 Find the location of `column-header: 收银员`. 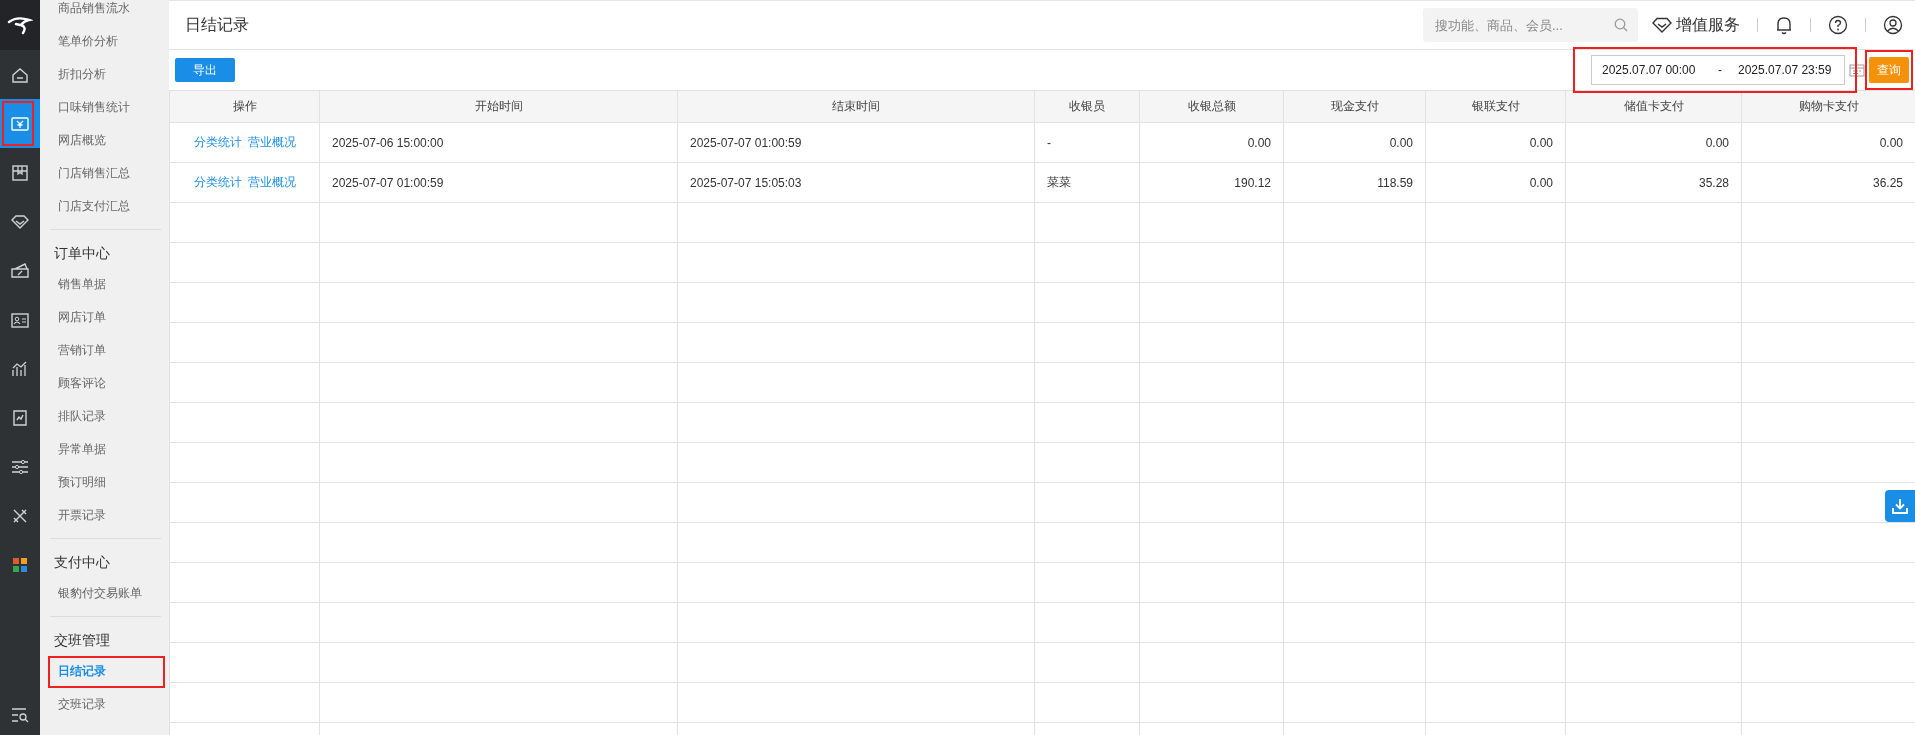

column-header: 收银员 is located at coordinates (1087, 106).